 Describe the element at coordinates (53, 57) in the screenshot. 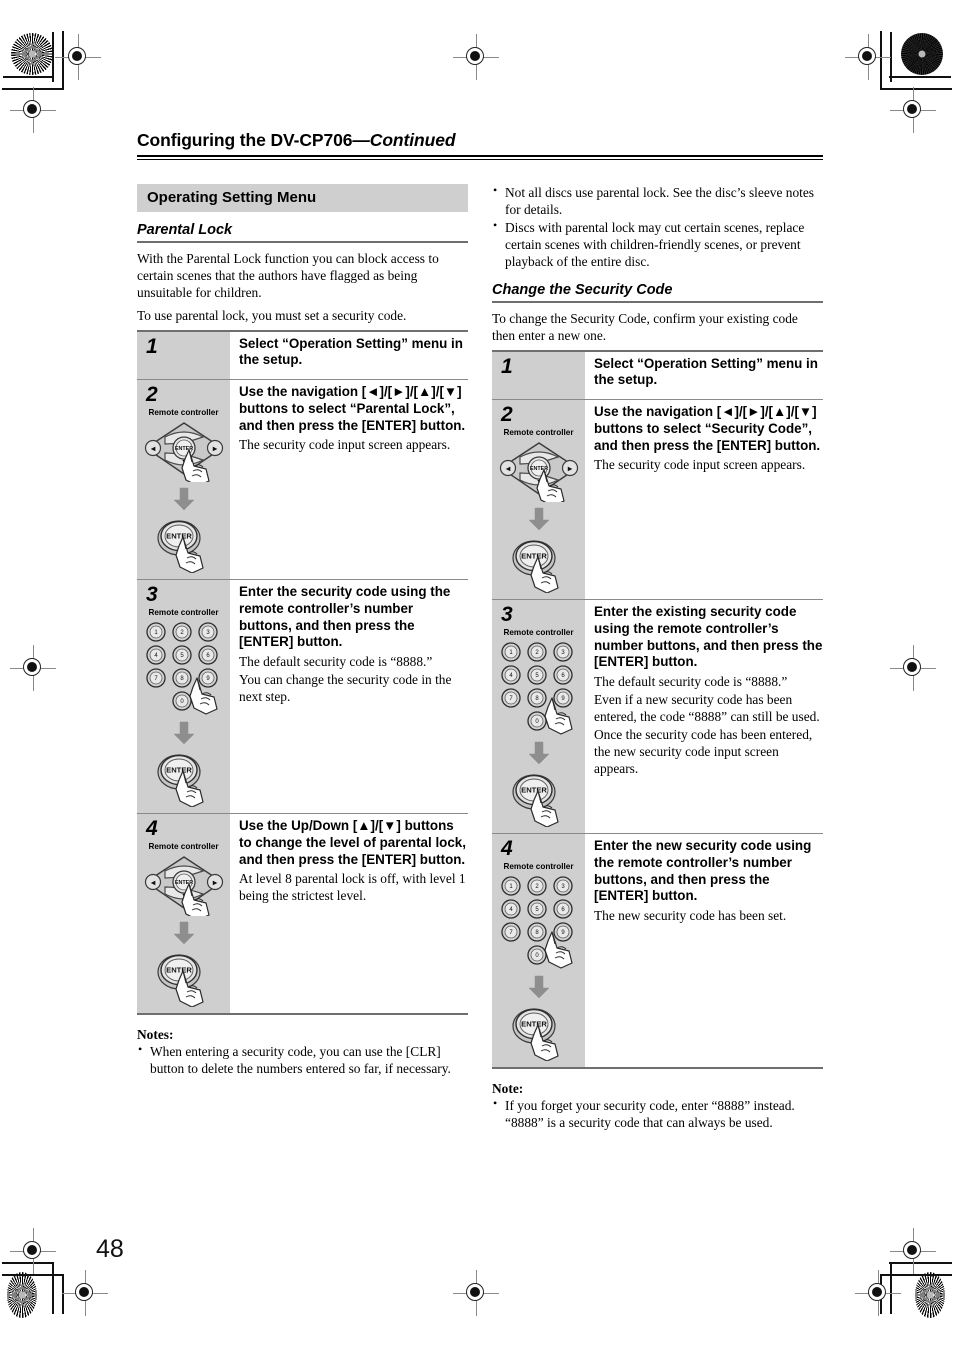

I see `trim-mark-top-left-v` at that location.